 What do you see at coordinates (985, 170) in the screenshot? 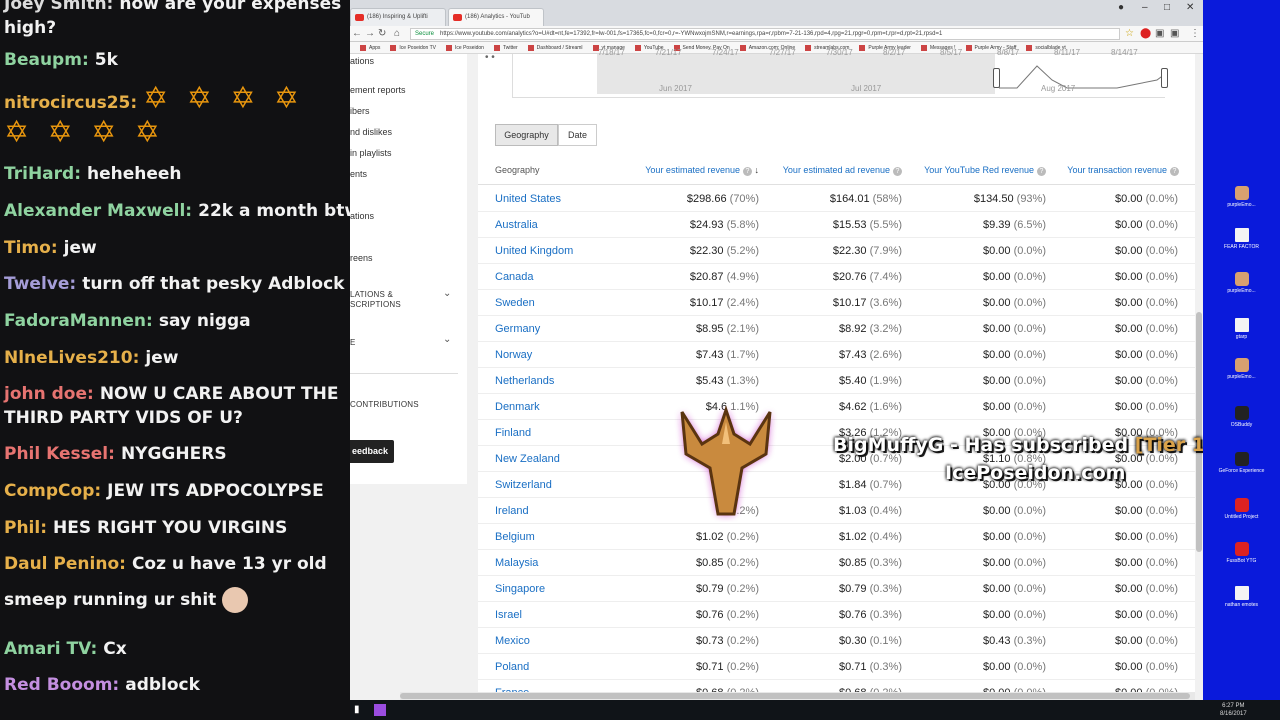
I see `revenue-column-header: Your YouTube Red revenue?` at bounding box center [985, 170].